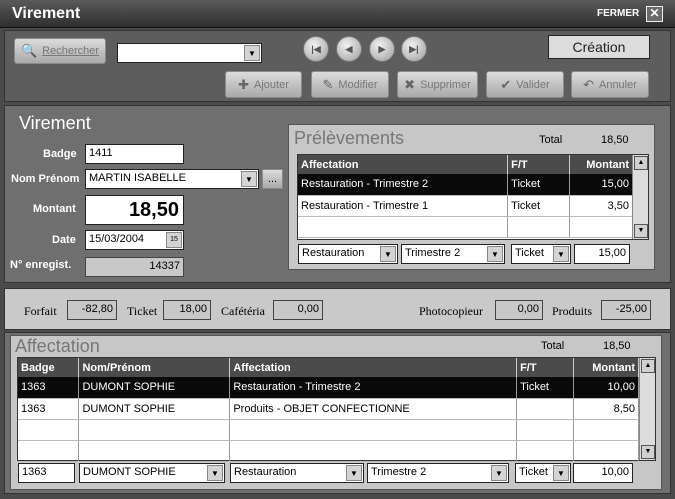 The image size is (675, 499). What do you see at coordinates (599, 47) in the screenshot?
I see `mode-indicator: Création` at bounding box center [599, 47].